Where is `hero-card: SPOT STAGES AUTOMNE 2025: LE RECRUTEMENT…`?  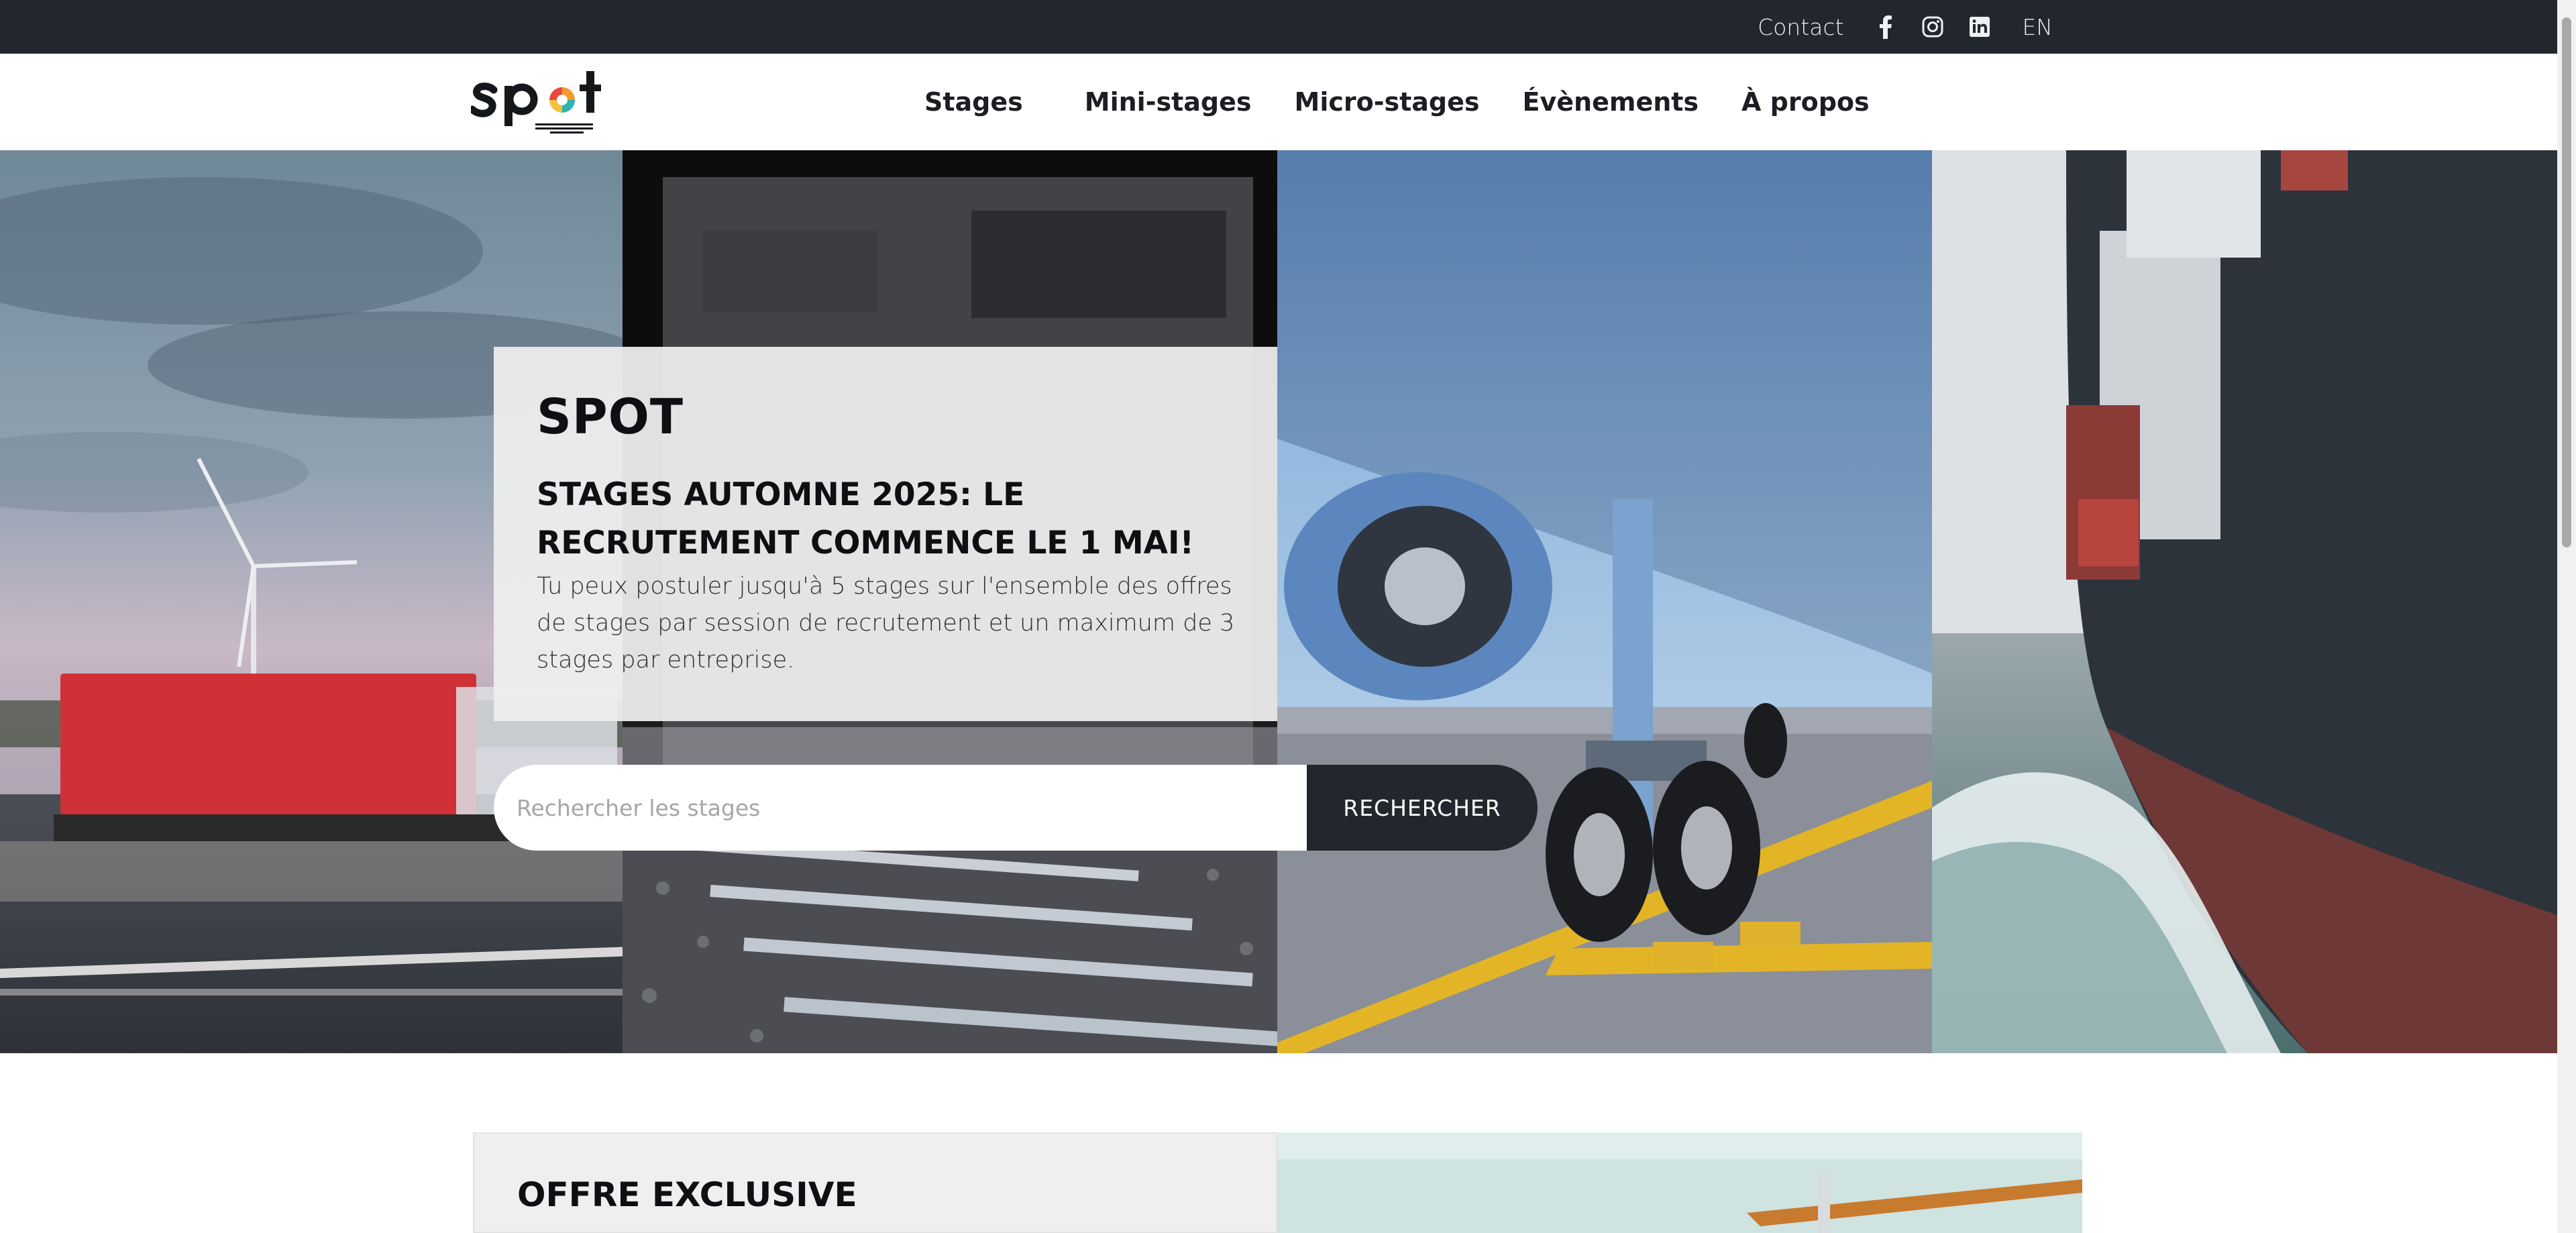
hero-card: SPOT STAGES AUTOMNE 2025: LE RECRUTEMENT… is located at coordinates (885, 534).